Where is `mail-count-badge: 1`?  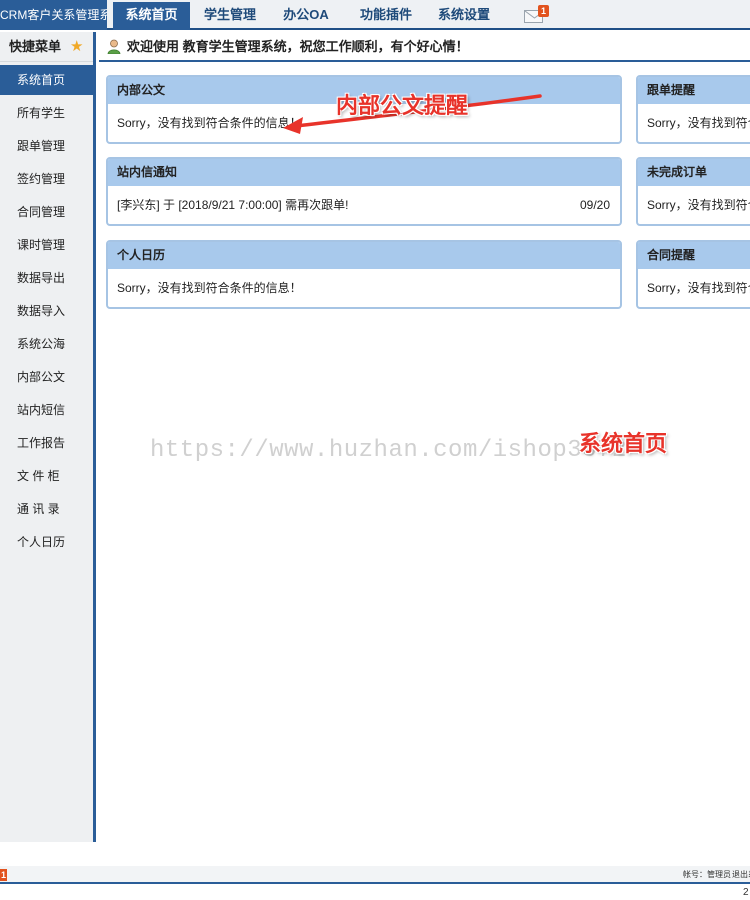 mail-count-badge: 1 is located at coordinates (543, 11).